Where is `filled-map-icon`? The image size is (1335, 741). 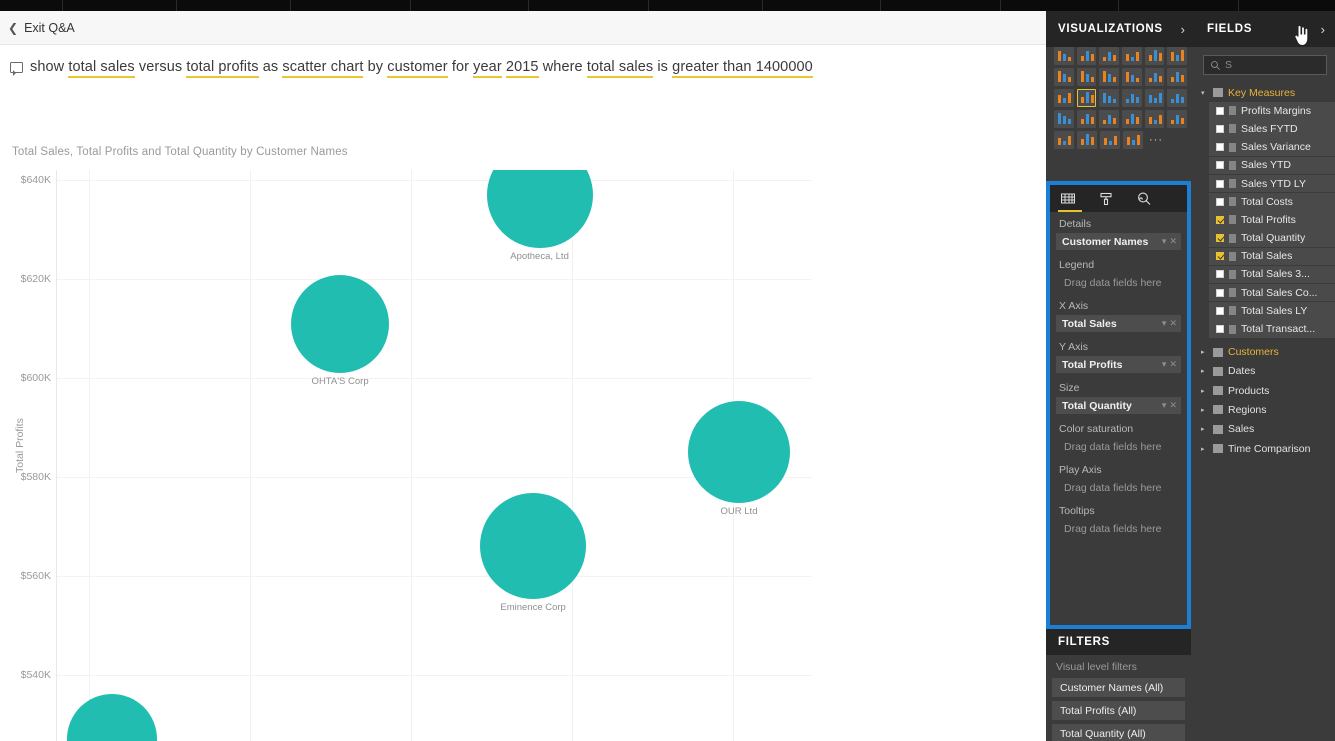
filled-map-icon is located at coordinates (1064, 119).